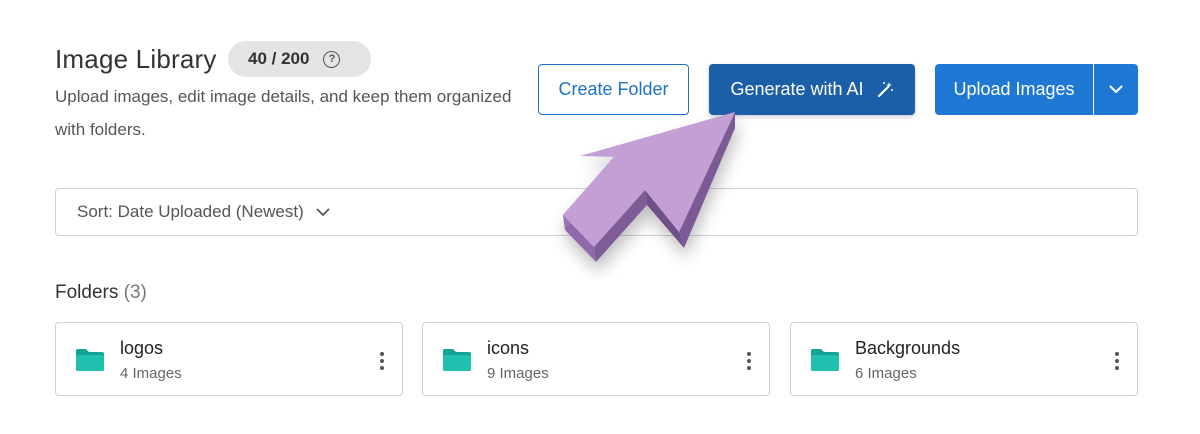 This screenshot has height=434, width=1200. I want to click on folder-name: icons, so click(508, 348).